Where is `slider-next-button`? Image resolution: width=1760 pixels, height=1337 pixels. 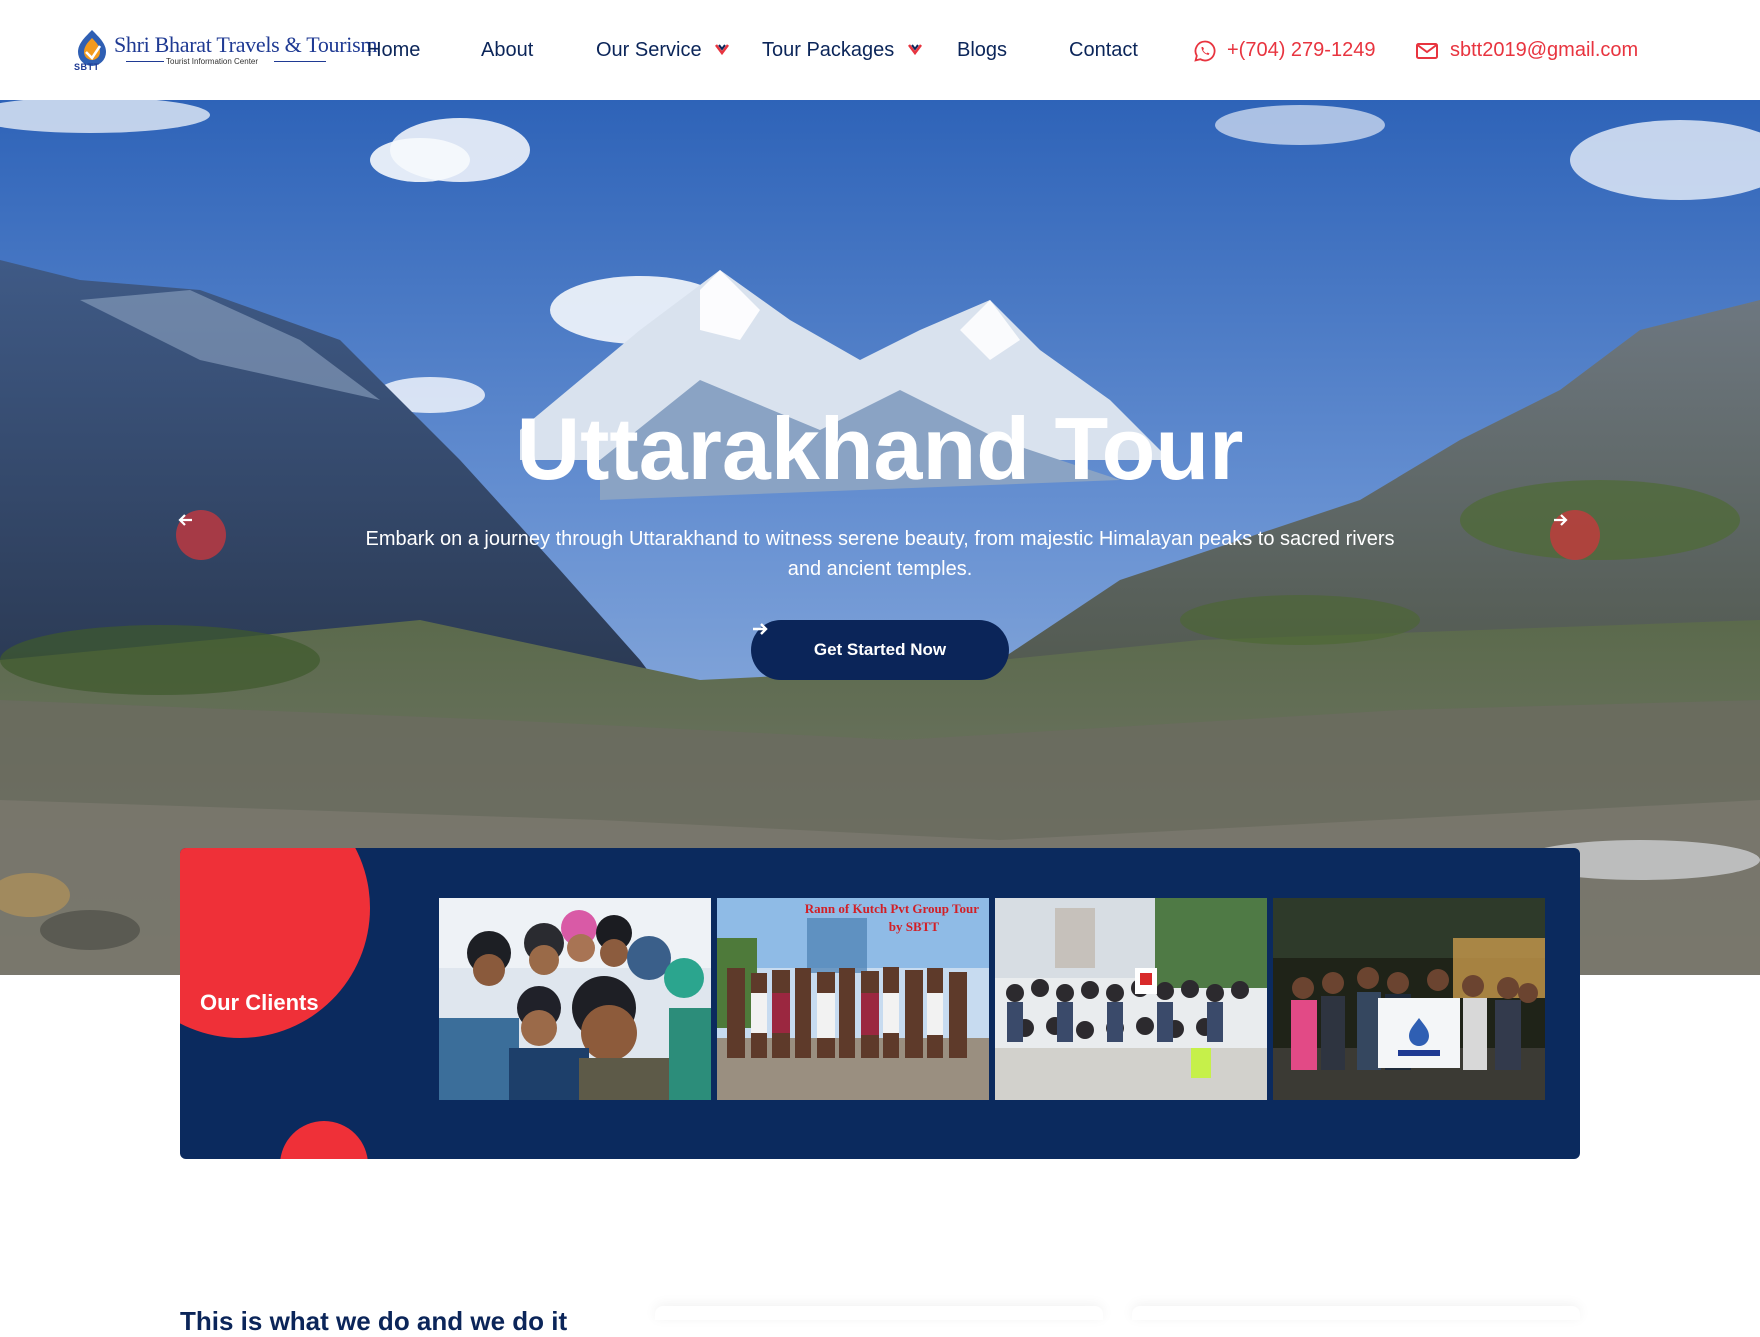 slider-next-button is located at coordinates (1575, 535).